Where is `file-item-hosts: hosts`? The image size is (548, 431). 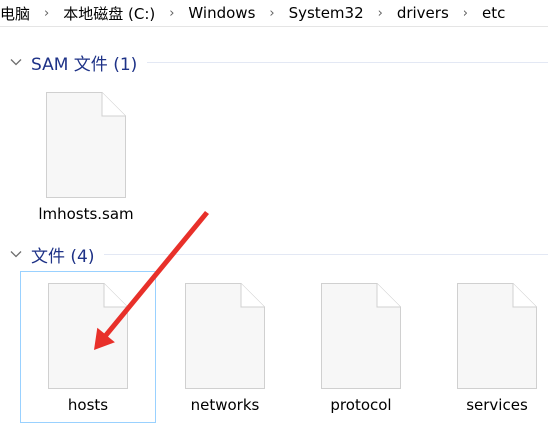 file-item-hosts: hosts is located at coordinates (88, 347).